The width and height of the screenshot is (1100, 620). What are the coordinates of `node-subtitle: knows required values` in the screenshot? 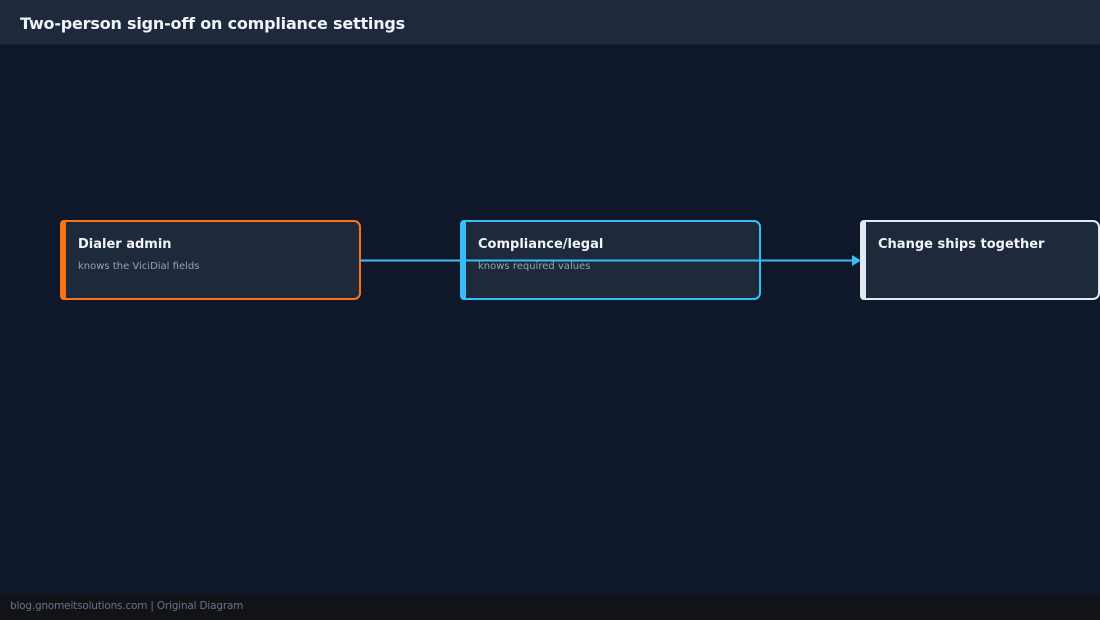 It's located at (534, 266).